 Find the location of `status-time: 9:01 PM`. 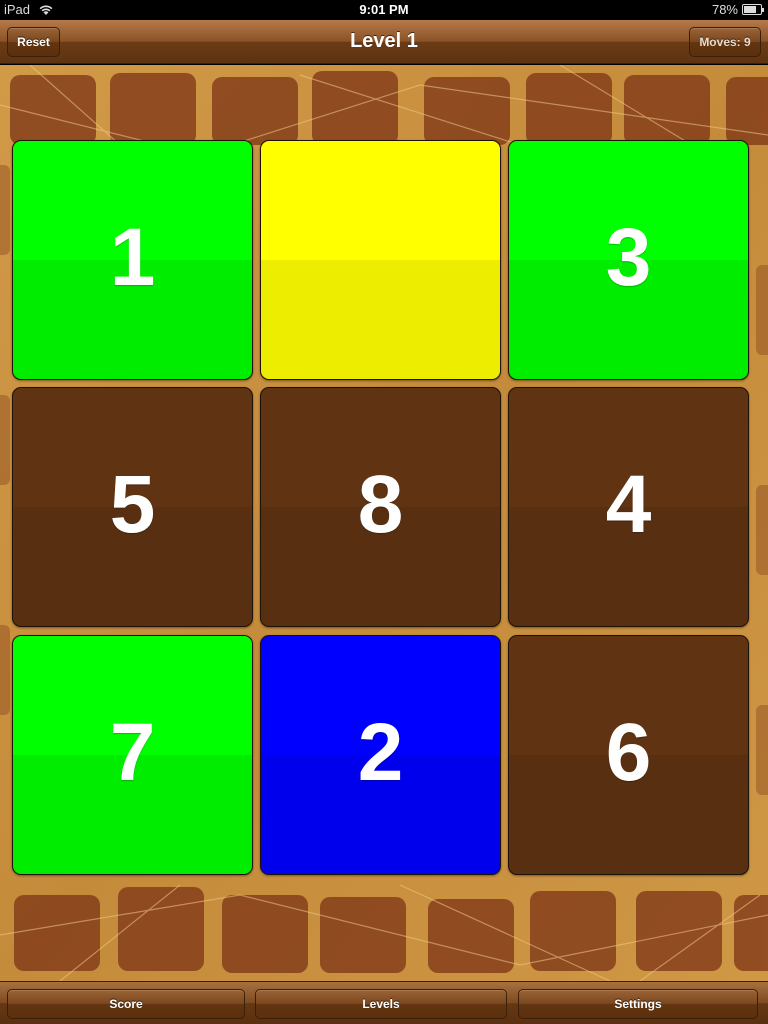

status-time: 9:01 PM is located at coordinates (384, 9).